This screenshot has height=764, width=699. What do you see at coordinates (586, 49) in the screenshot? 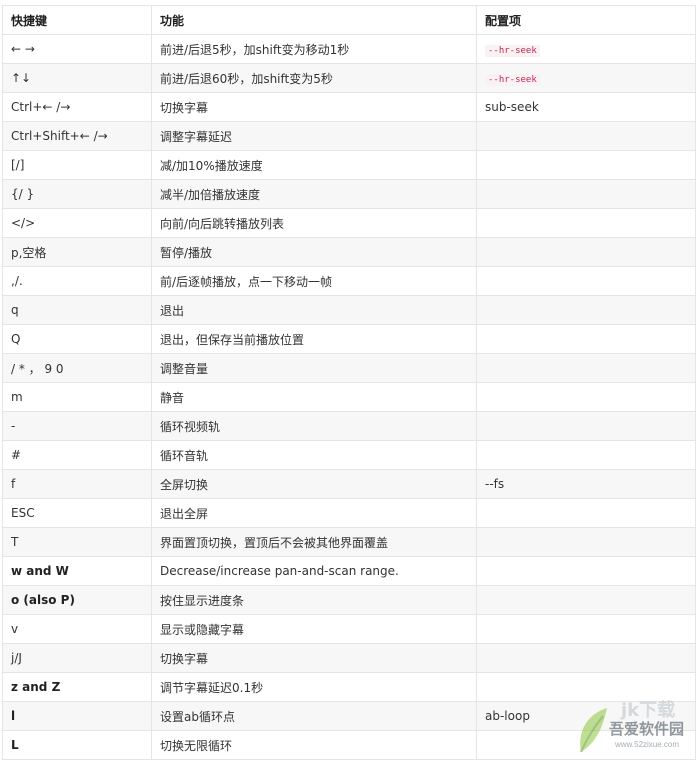
I see `config-cell: --hr-seek` at bounding box center [586, 49].